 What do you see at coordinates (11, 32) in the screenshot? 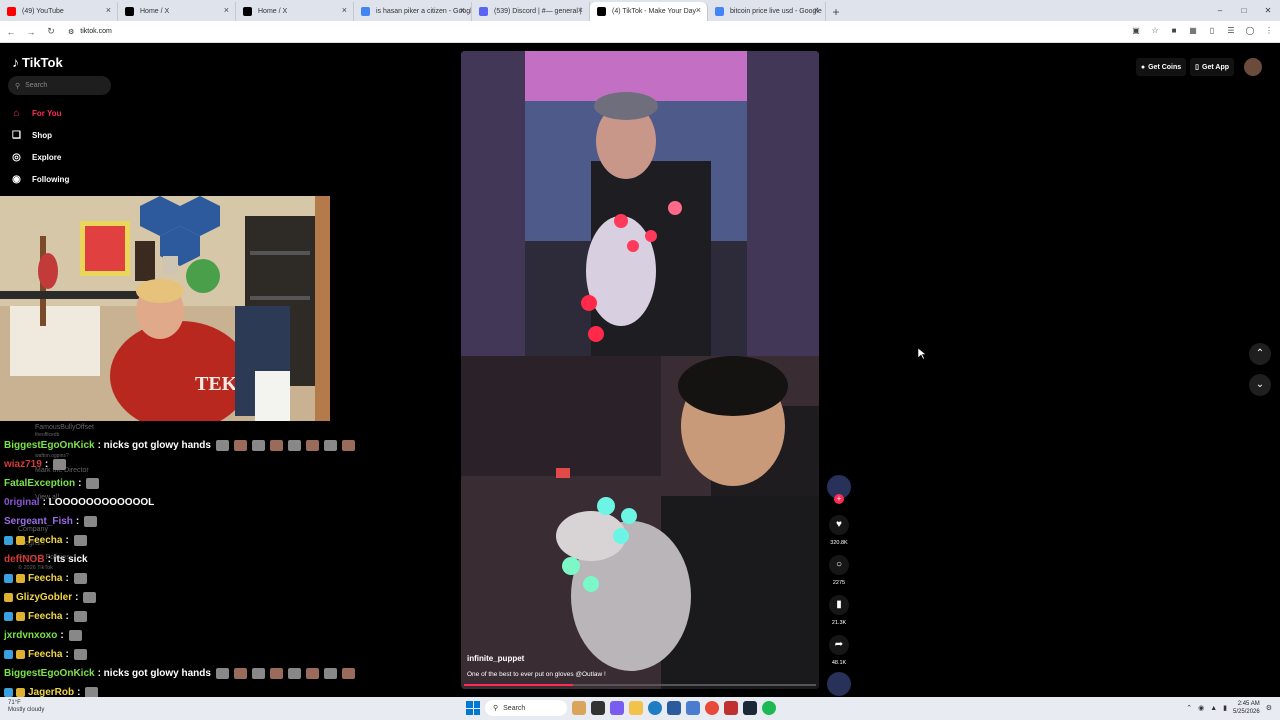
I see `back-arrow-icon: ←` at bounding box center [11, 32].